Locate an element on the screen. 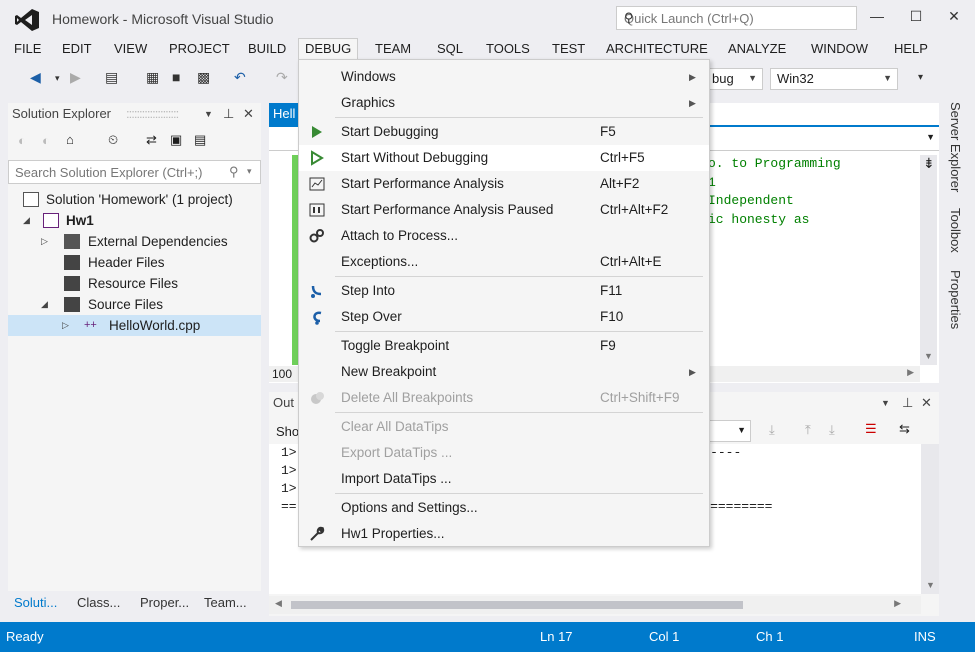 The height and width of the screenshot is (652, 975). scrollbar-thumb is located at coordinates (517, 605).